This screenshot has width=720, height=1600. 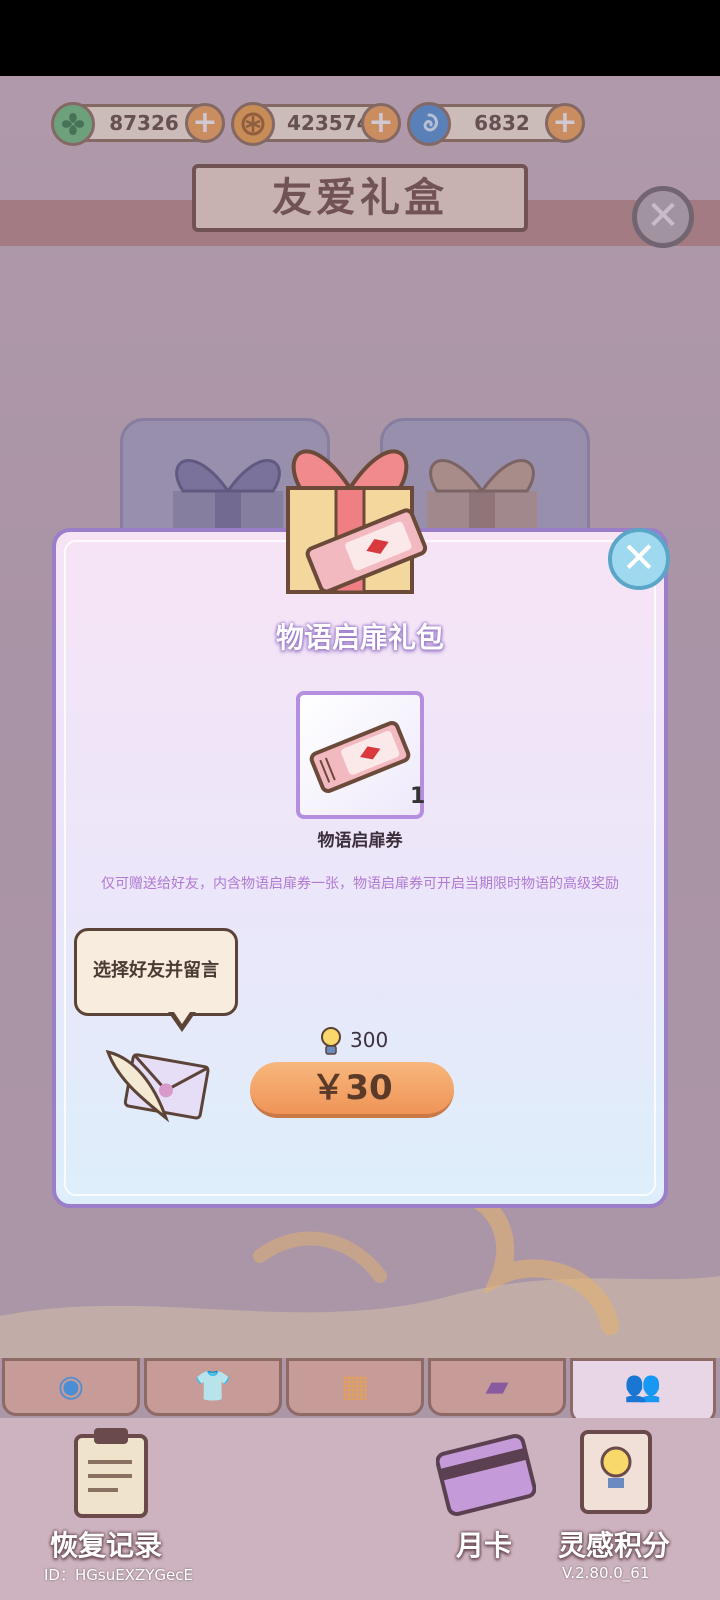 What do you see at coordinates (357, 521) in the screenshot?
I see `gift-box-image` at bounding box center [357, 521].